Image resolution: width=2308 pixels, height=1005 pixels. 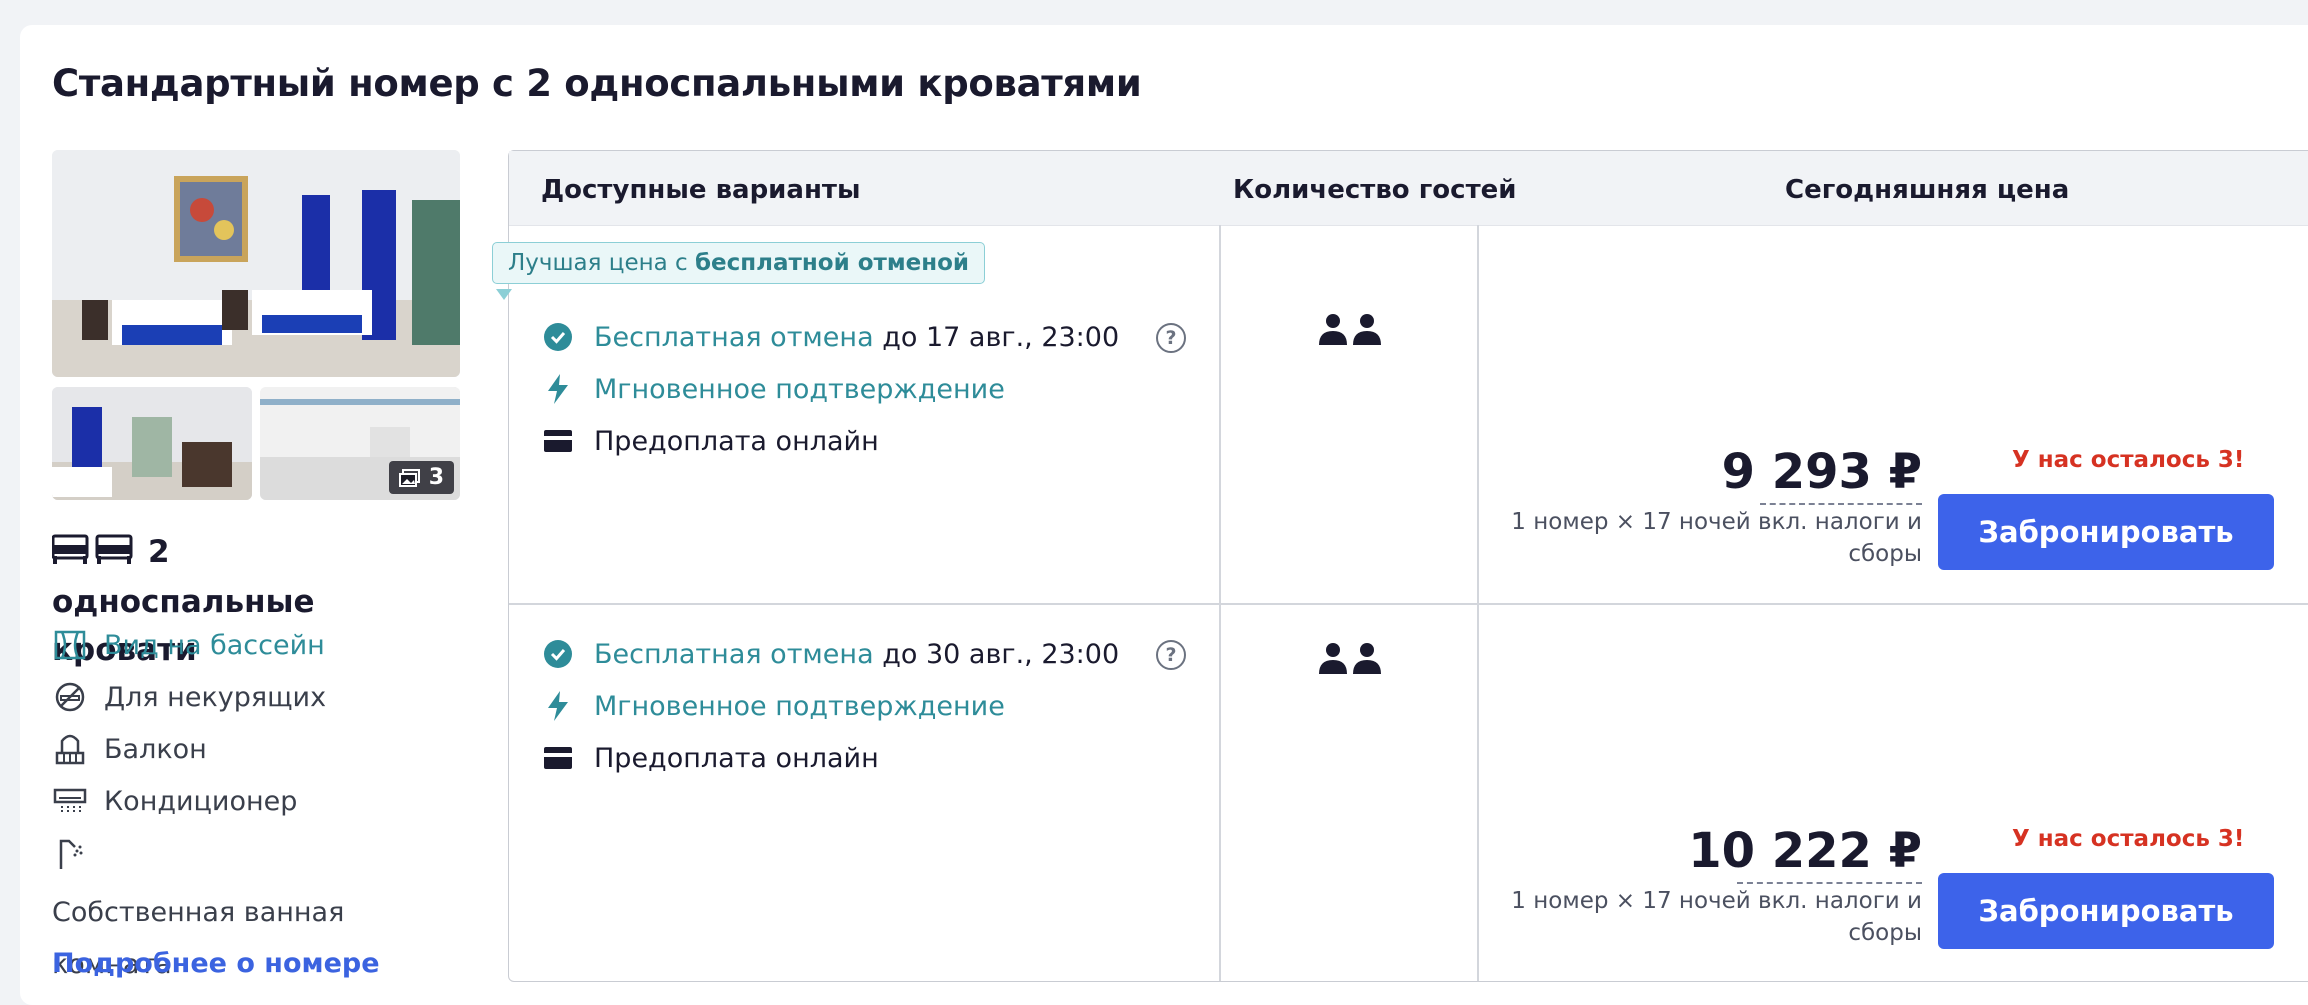 What do you see at coordinates (436, 477) in the screenshot?
I see `photo-count: 3` at bounding box center [436, 477].